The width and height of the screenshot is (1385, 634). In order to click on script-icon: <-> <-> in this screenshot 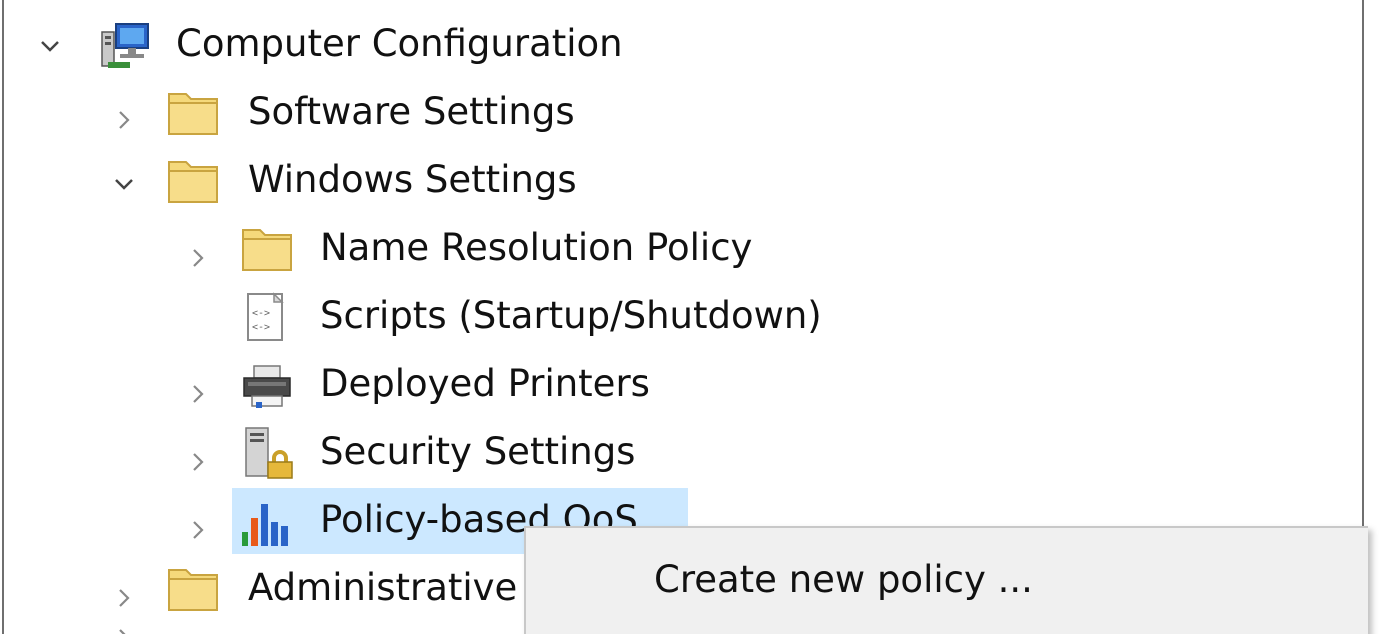, I will do `click(265, 316)`.